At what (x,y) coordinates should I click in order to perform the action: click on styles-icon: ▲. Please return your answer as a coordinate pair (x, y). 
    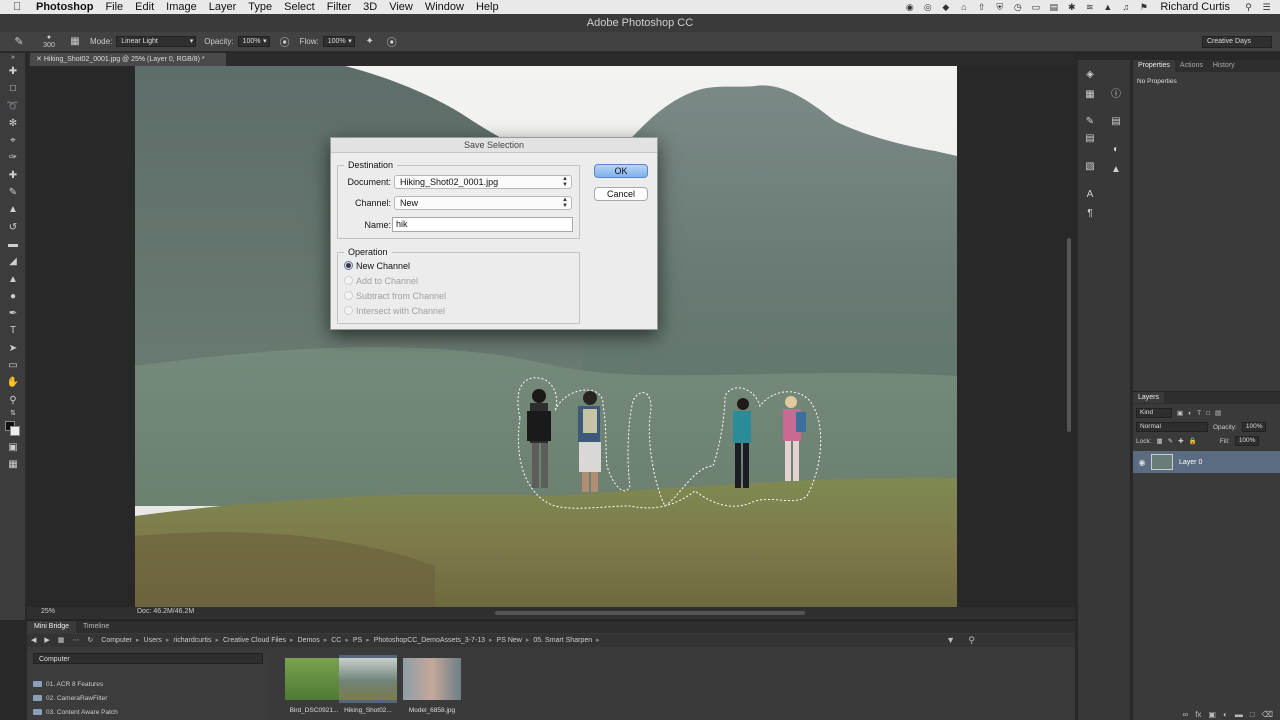
    Looking at the image, I should click on (1116, 170).